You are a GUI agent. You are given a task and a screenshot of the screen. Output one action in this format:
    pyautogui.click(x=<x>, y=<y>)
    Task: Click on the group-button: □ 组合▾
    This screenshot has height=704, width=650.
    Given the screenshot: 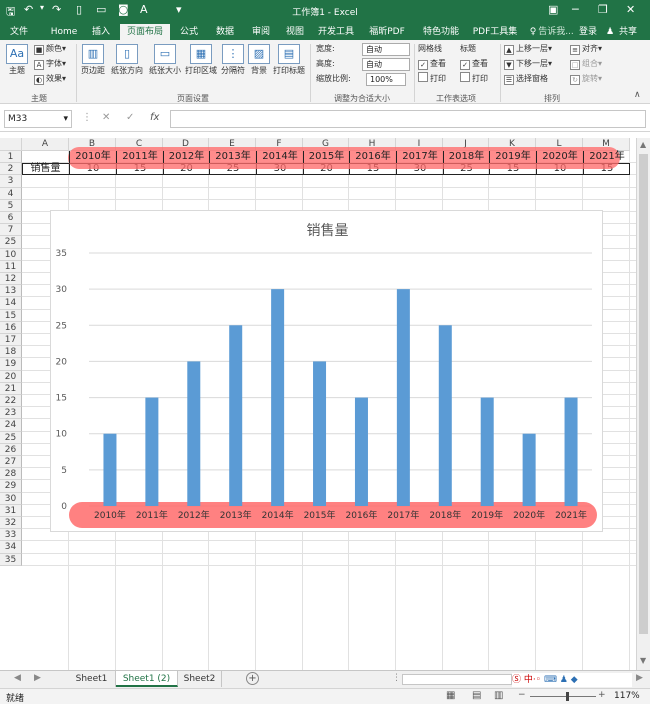 What is the action you would take?
    pyautogui.click(x=586, y=64)
    